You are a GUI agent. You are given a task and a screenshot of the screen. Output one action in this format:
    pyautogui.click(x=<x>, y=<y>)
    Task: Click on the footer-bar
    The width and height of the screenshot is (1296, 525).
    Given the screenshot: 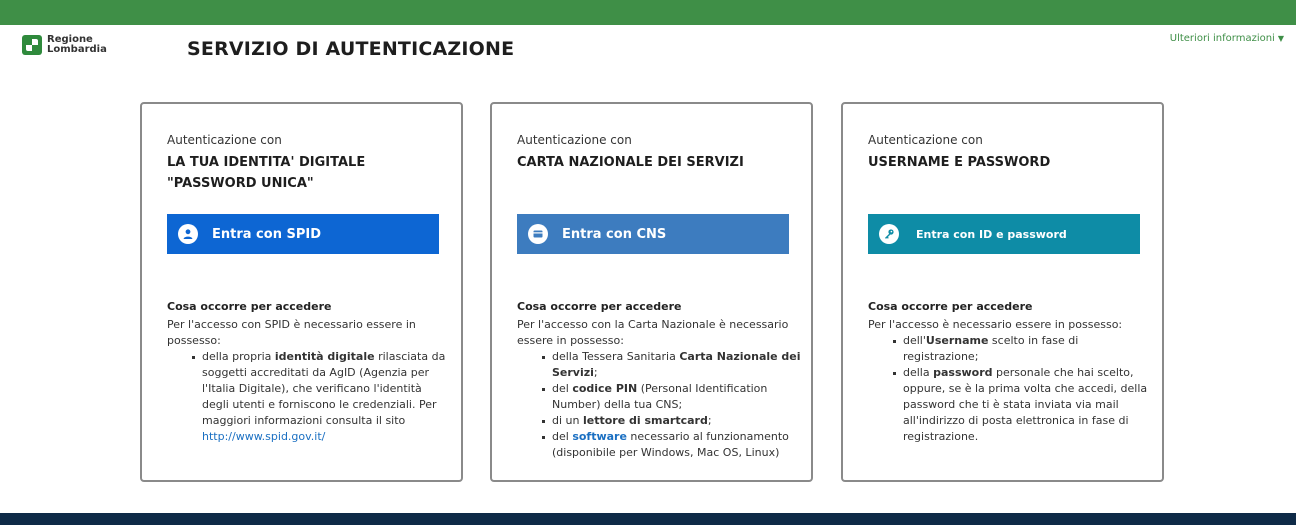 What is the action you would take?
    pyautogui.click(x=648, y=519)
    